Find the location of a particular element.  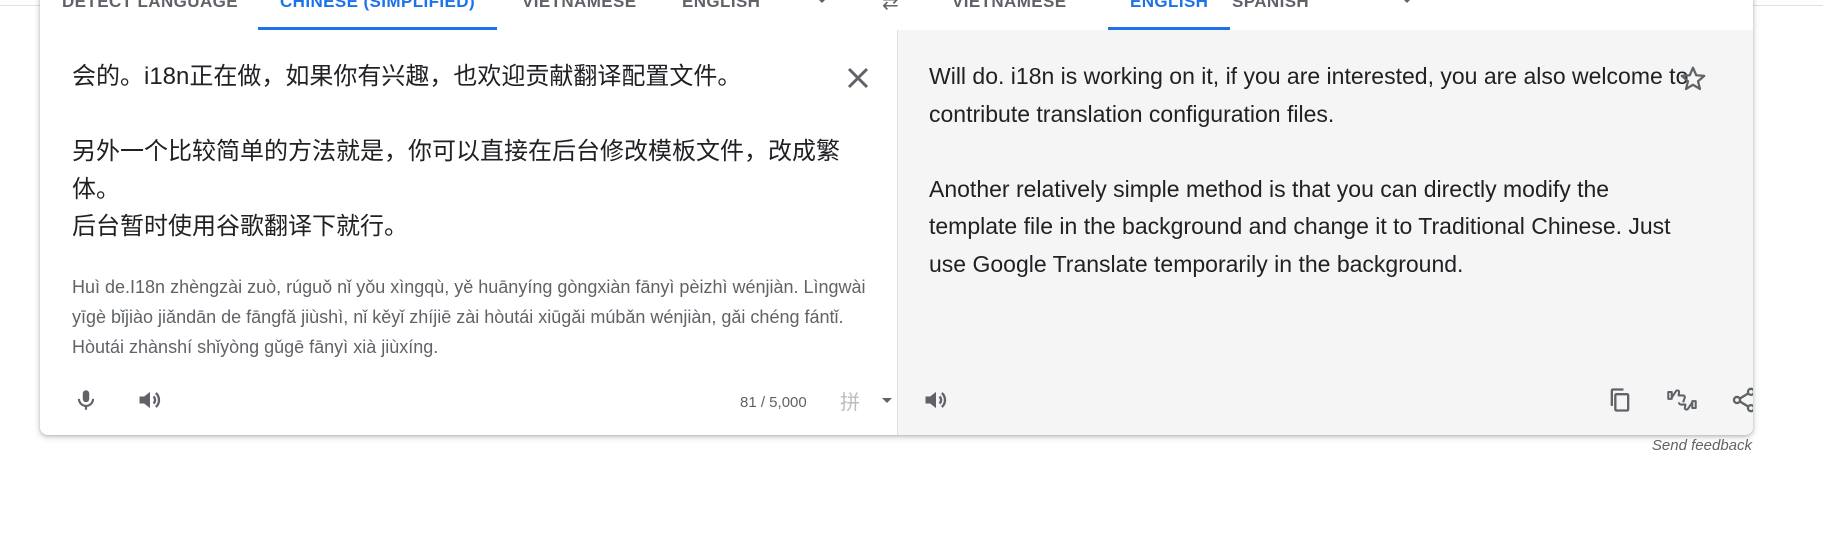

share-icon is located at coordinates (1740, 400).